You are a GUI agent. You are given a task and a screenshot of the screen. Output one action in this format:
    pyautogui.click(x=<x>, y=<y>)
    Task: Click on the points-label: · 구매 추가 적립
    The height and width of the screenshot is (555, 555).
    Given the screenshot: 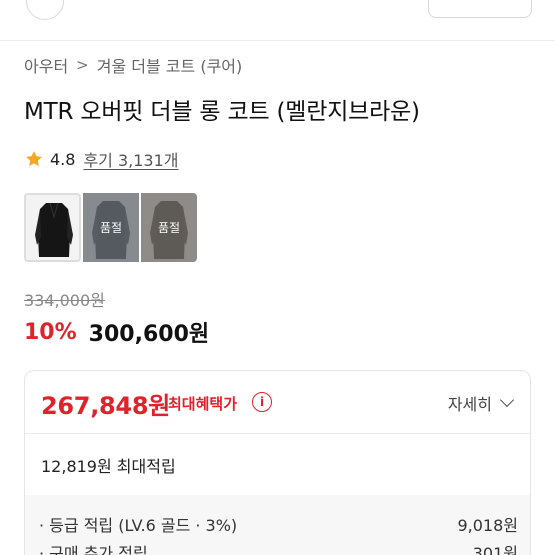 What is the action you would take?
    pyautogui.click(x=93, y=549)
    